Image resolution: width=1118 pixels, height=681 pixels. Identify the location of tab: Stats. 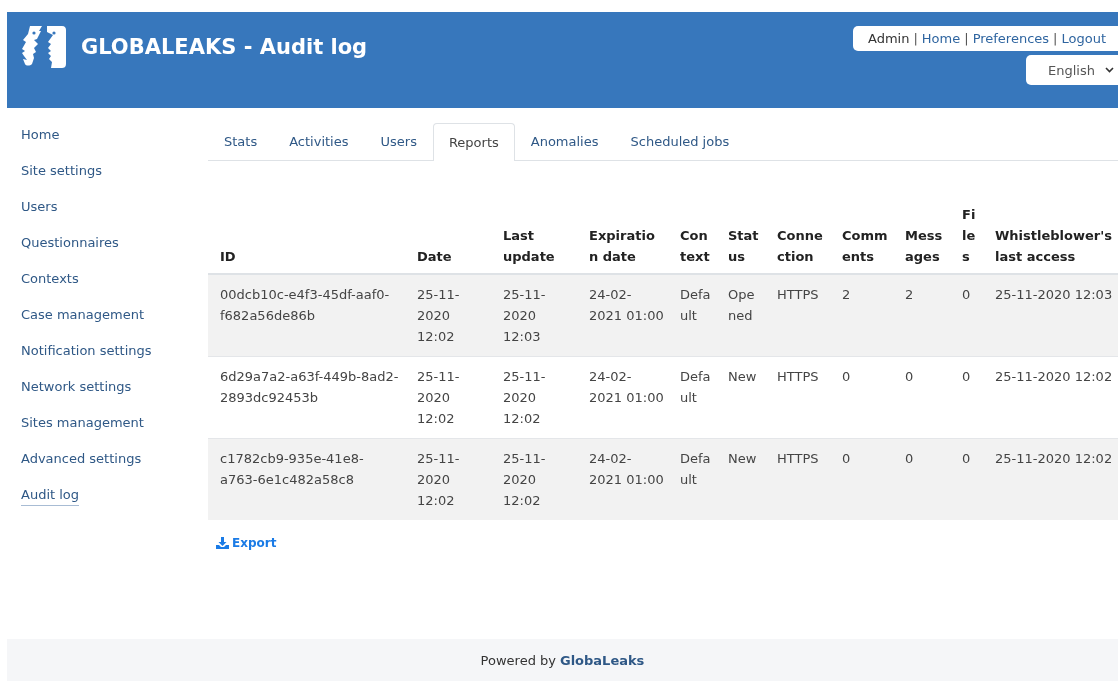
(241, 141).